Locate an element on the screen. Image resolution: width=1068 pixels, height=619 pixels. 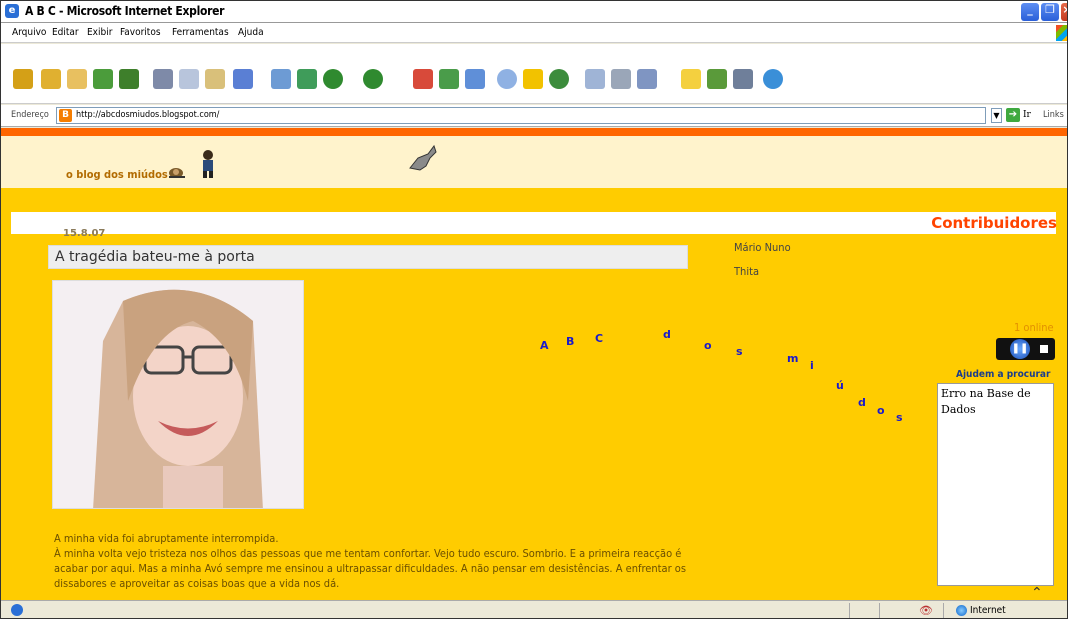
window-title: A B C - Microsoft Internet Explorer is located at coordinates (125, 11).